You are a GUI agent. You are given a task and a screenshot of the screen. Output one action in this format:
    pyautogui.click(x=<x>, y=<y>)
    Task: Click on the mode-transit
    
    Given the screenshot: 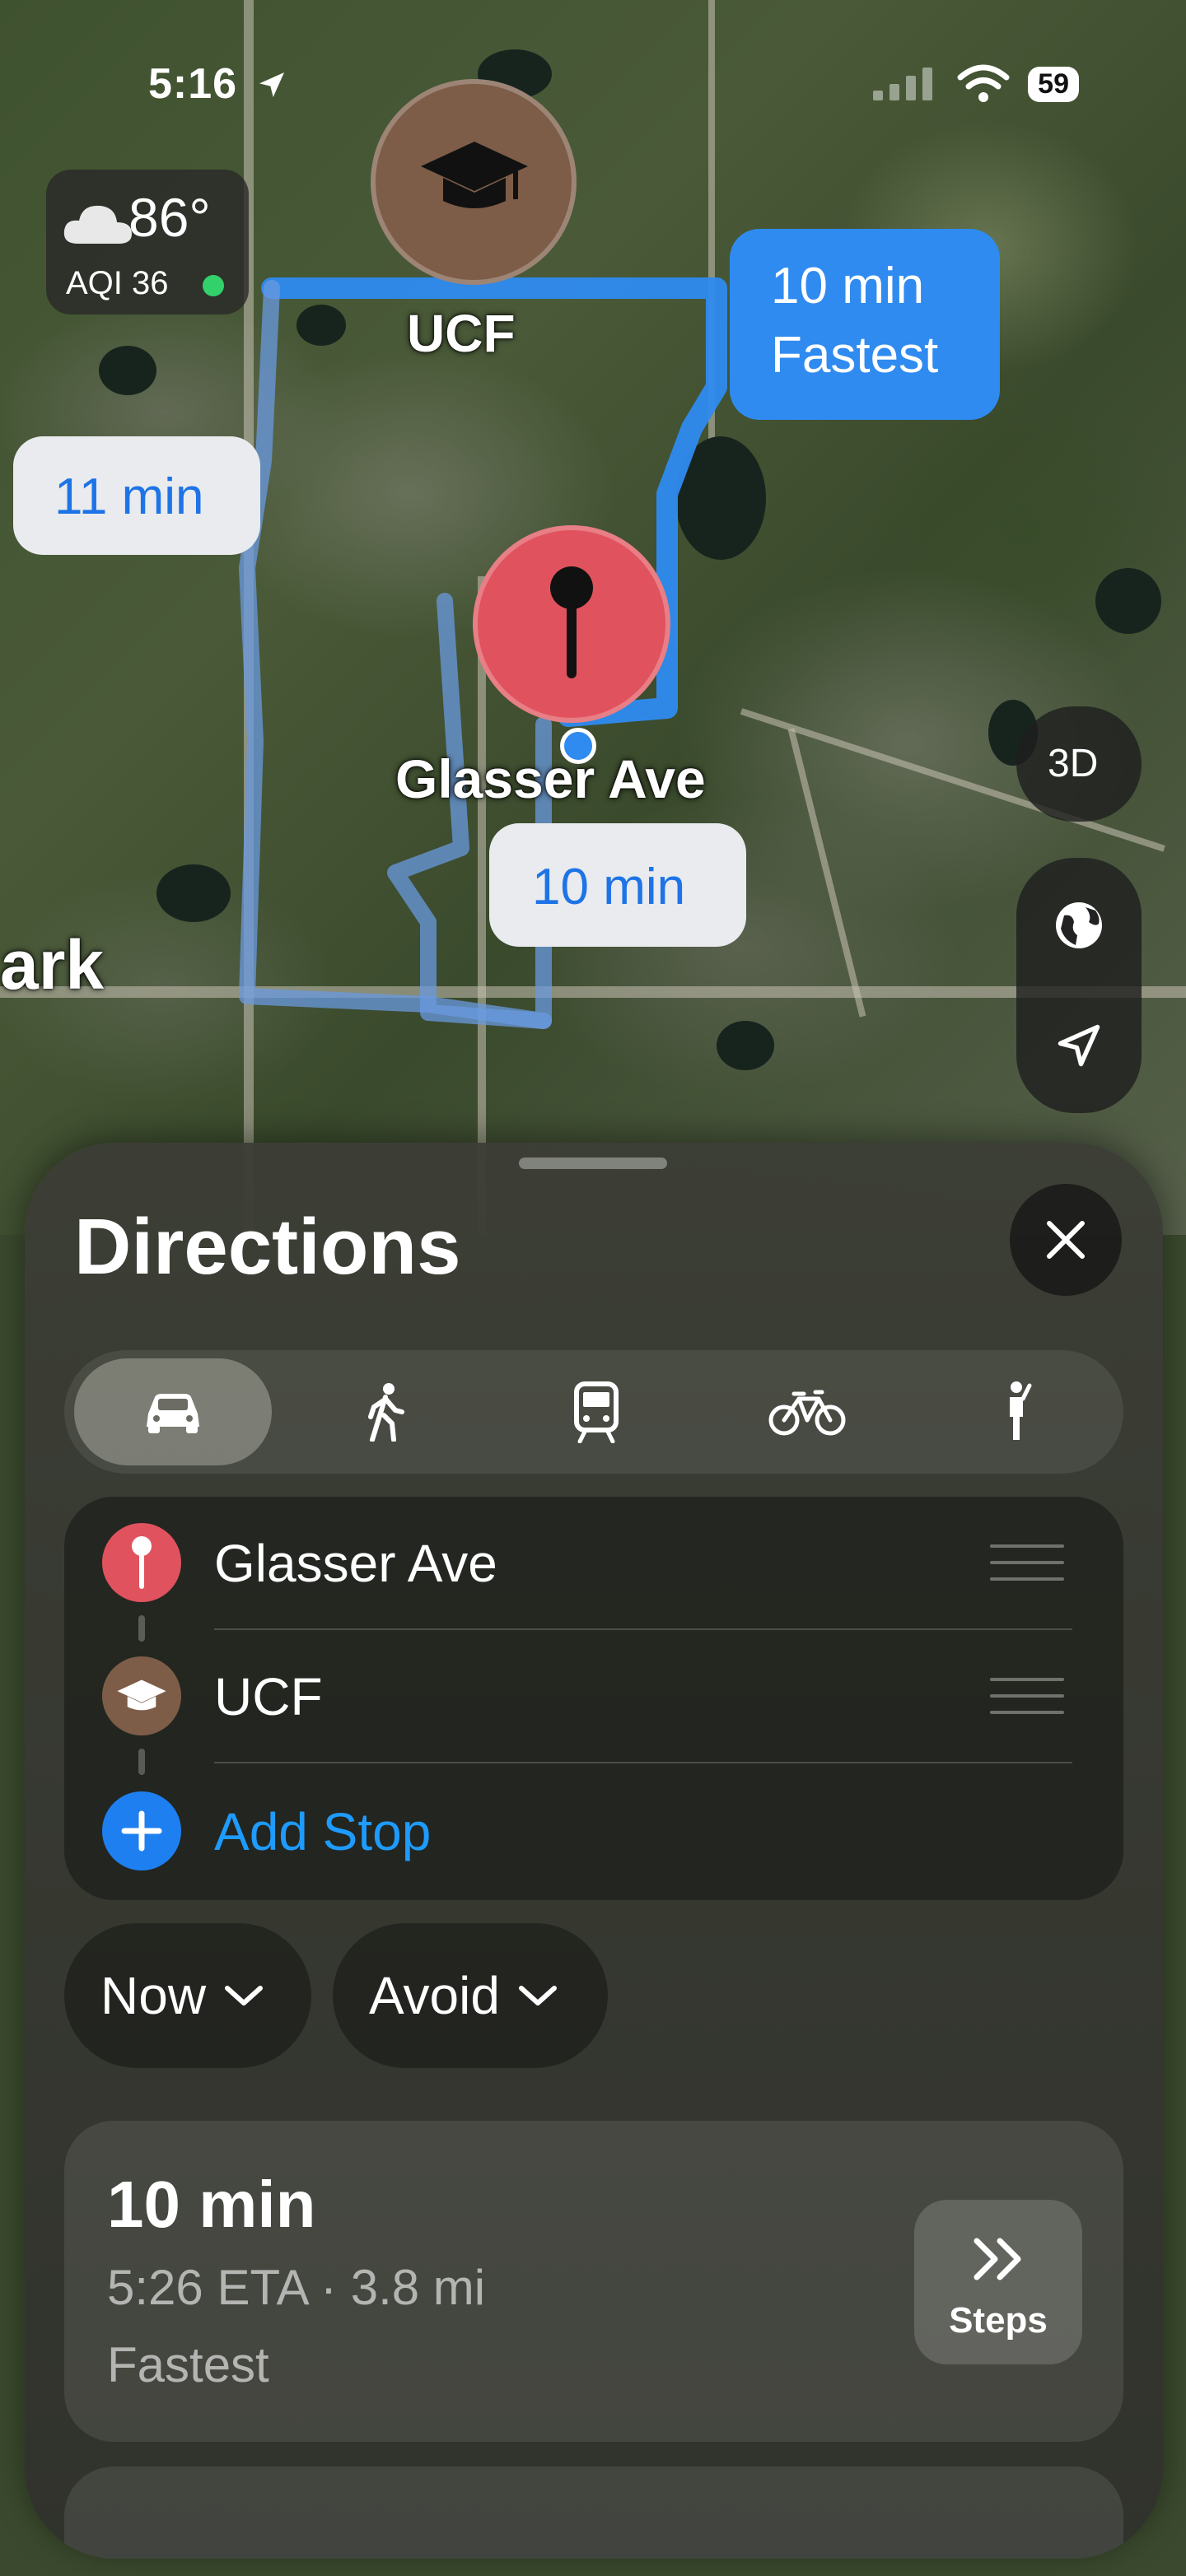 What is the action you would take?
    pyautogui.click(x=596, y=1411)
    